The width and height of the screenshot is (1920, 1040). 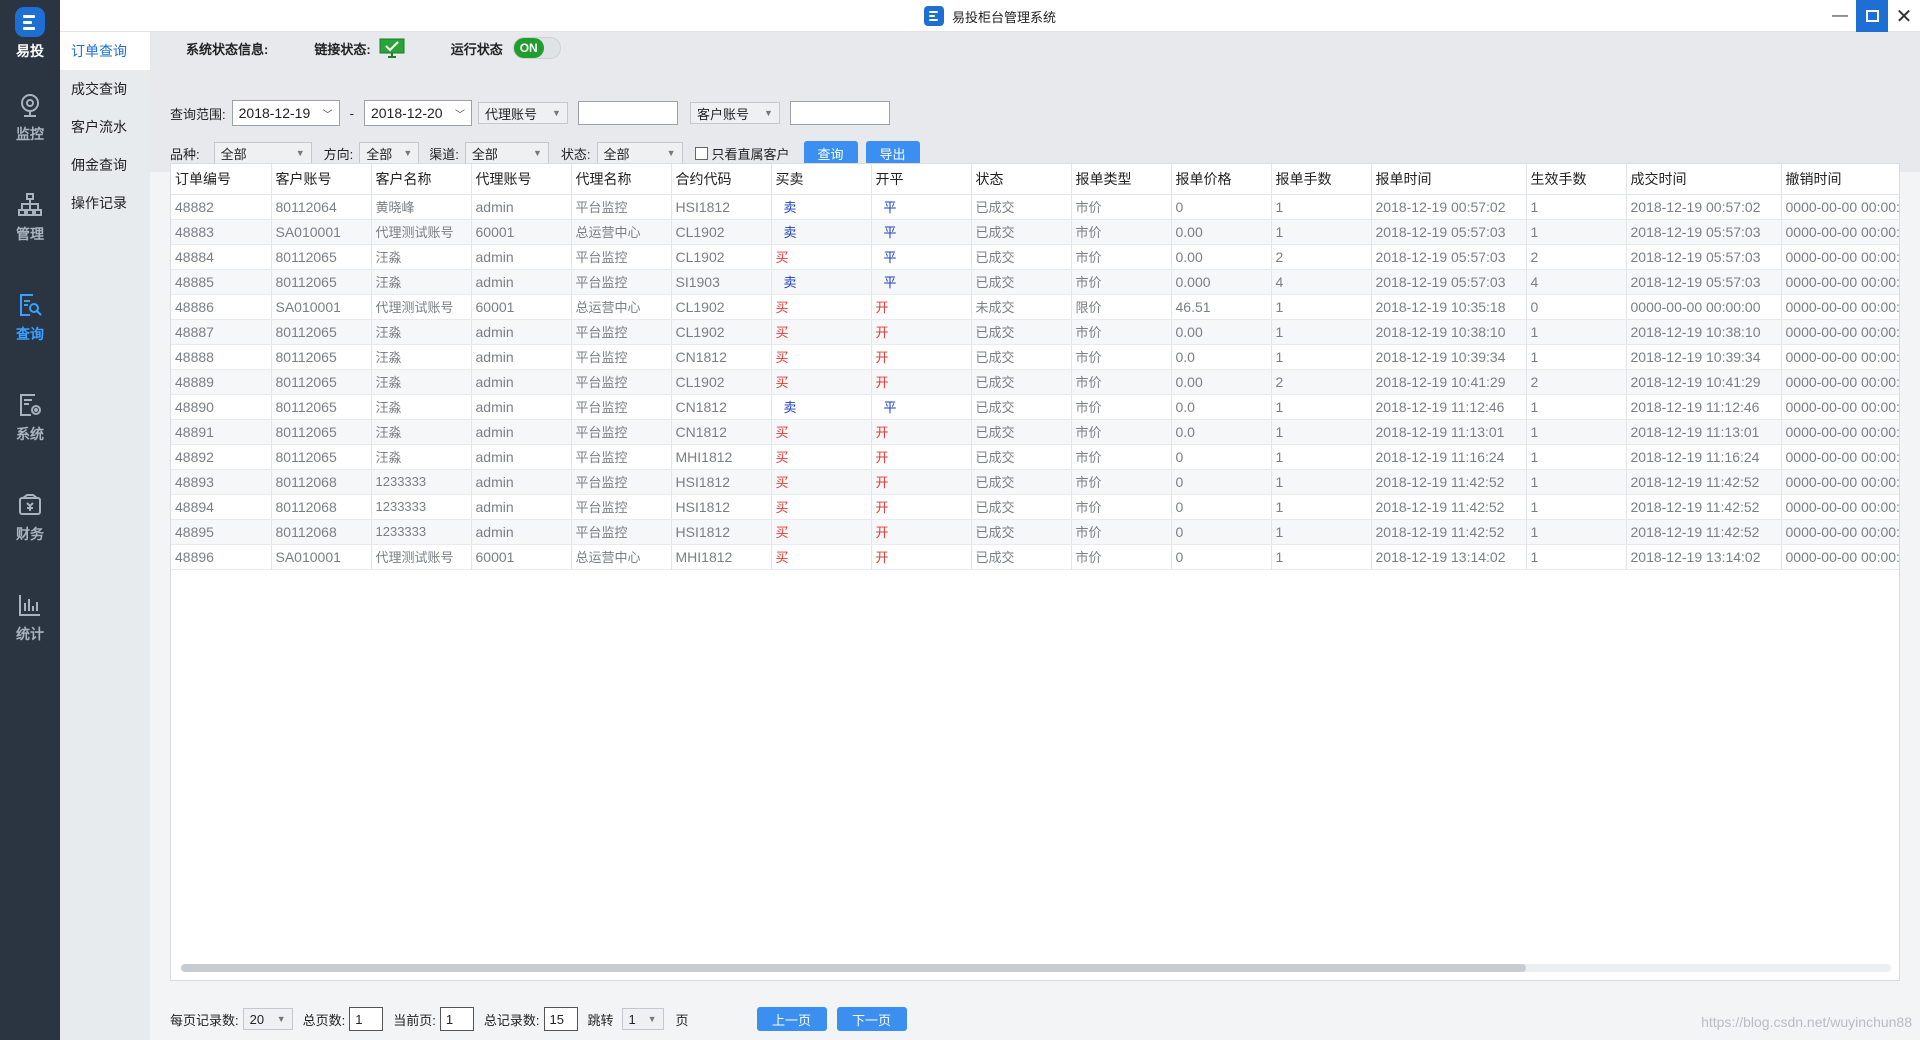 I want to click on sidebar-item-monitor: 监控, so click(x=30, y=118).